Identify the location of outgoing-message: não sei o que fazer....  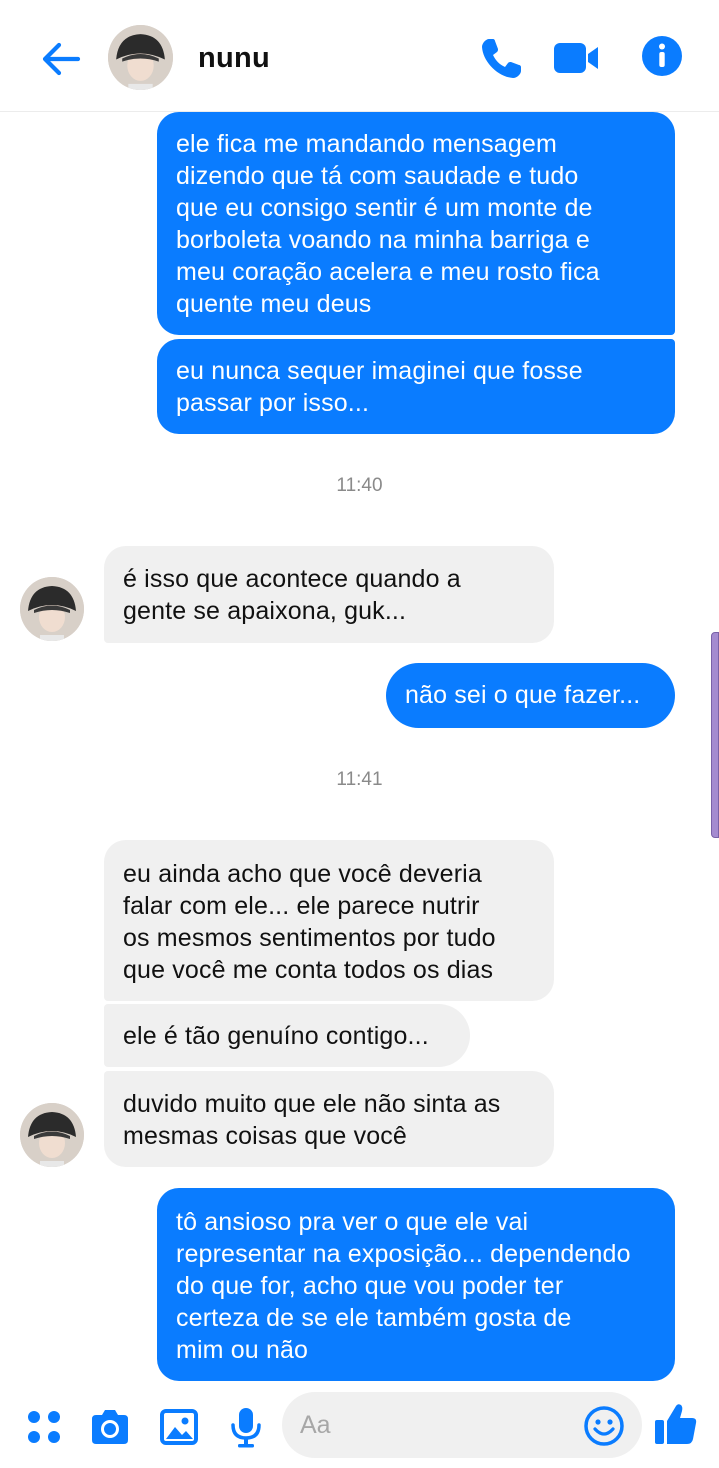
(530, 695).